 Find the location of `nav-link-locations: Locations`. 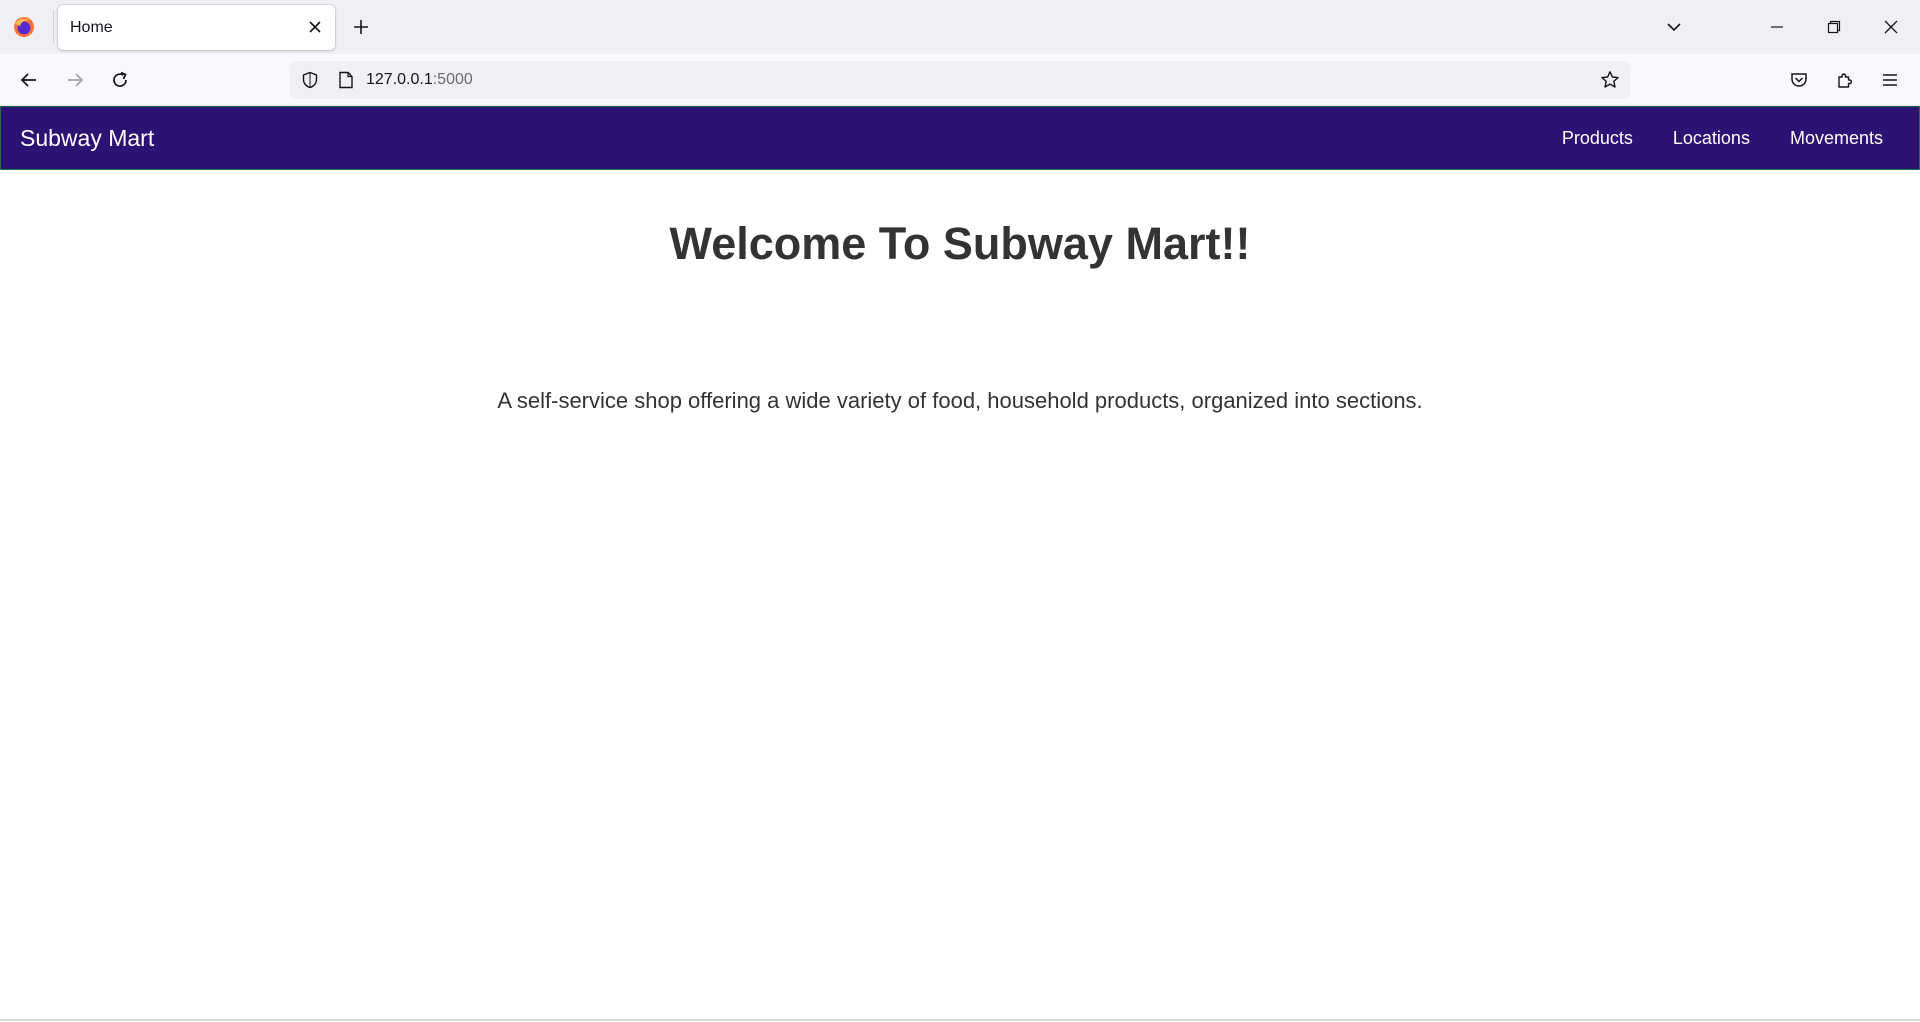

nav-link-locations: Locations is located at coordinates (1711, 138).